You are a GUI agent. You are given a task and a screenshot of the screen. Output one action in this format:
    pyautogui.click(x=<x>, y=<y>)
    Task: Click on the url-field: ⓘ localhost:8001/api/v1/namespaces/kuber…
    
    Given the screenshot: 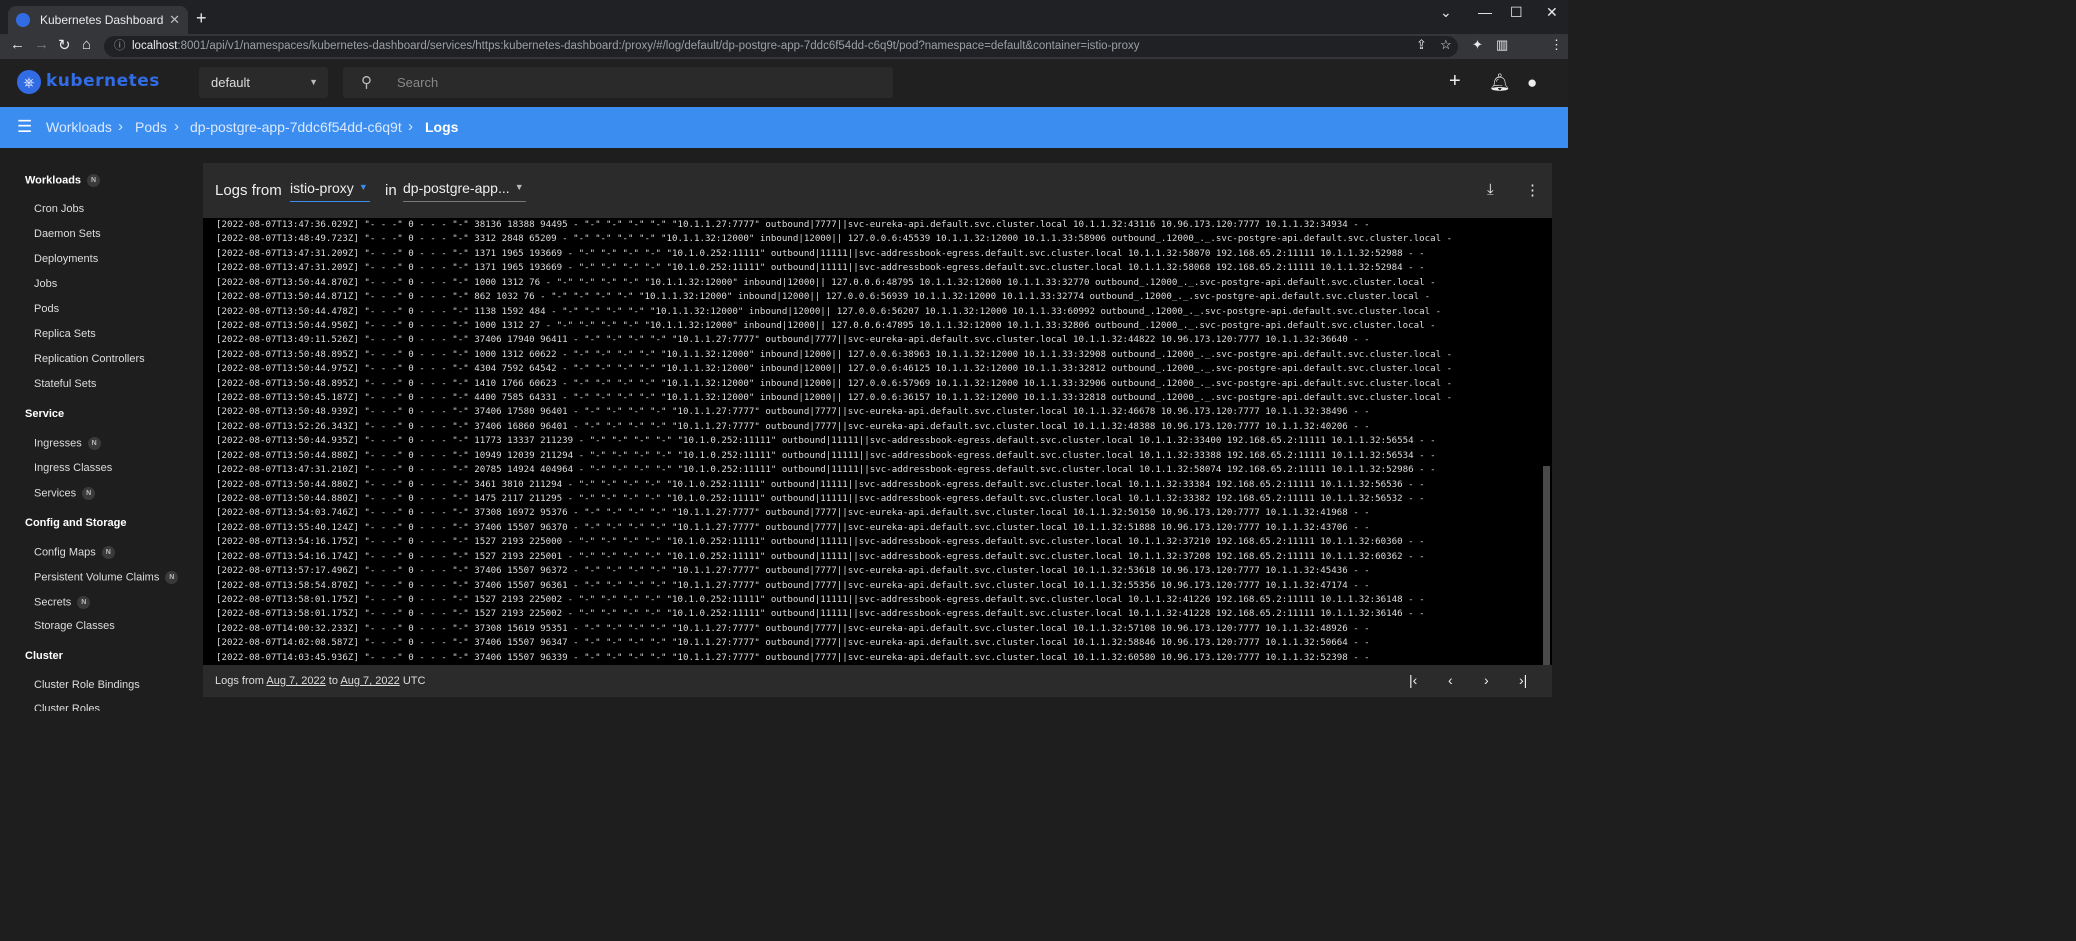 What is the action you would take?
    pyautogui.click(x=781, y=46)
    